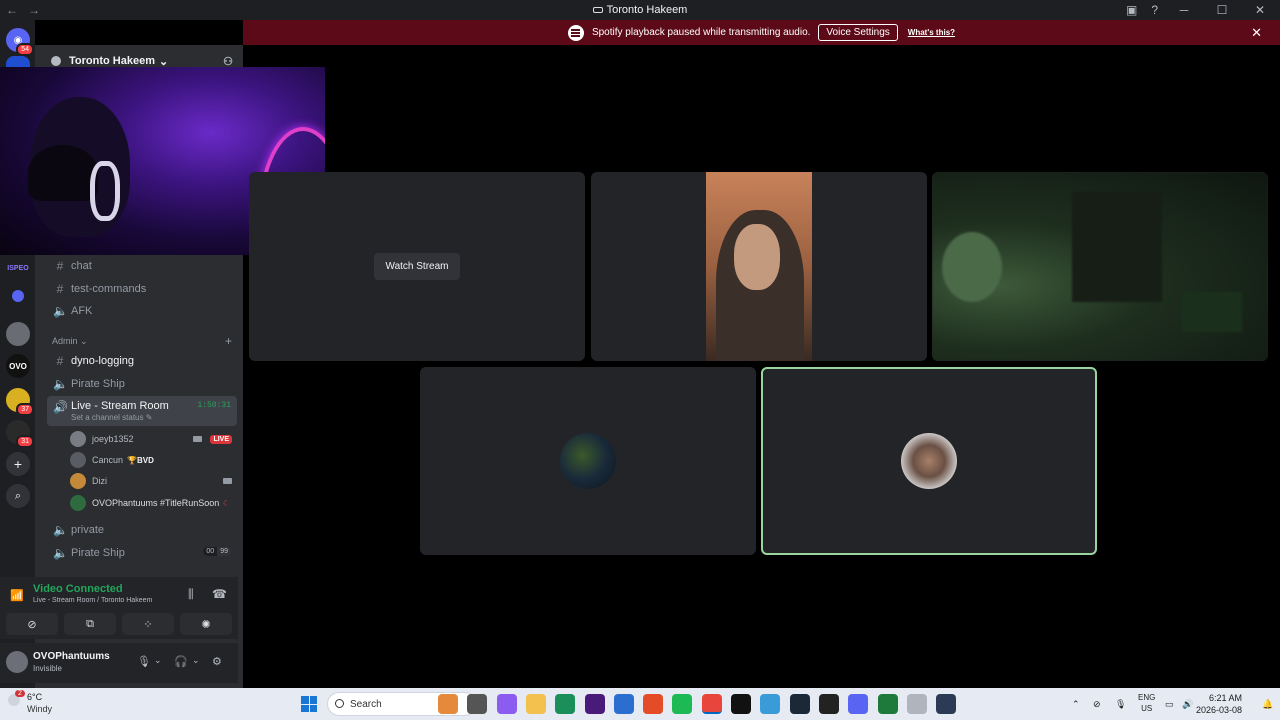 Image resolution: width=1280 pixels, height=720 pixels. Describe the element at coordinates (1184, 10) in the screenshot. I see `minimize-button: ─` at that location.